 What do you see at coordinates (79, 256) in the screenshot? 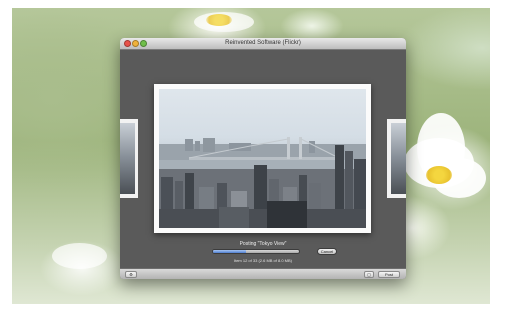
I see `flower-petal` at bounding box center [79, 256].